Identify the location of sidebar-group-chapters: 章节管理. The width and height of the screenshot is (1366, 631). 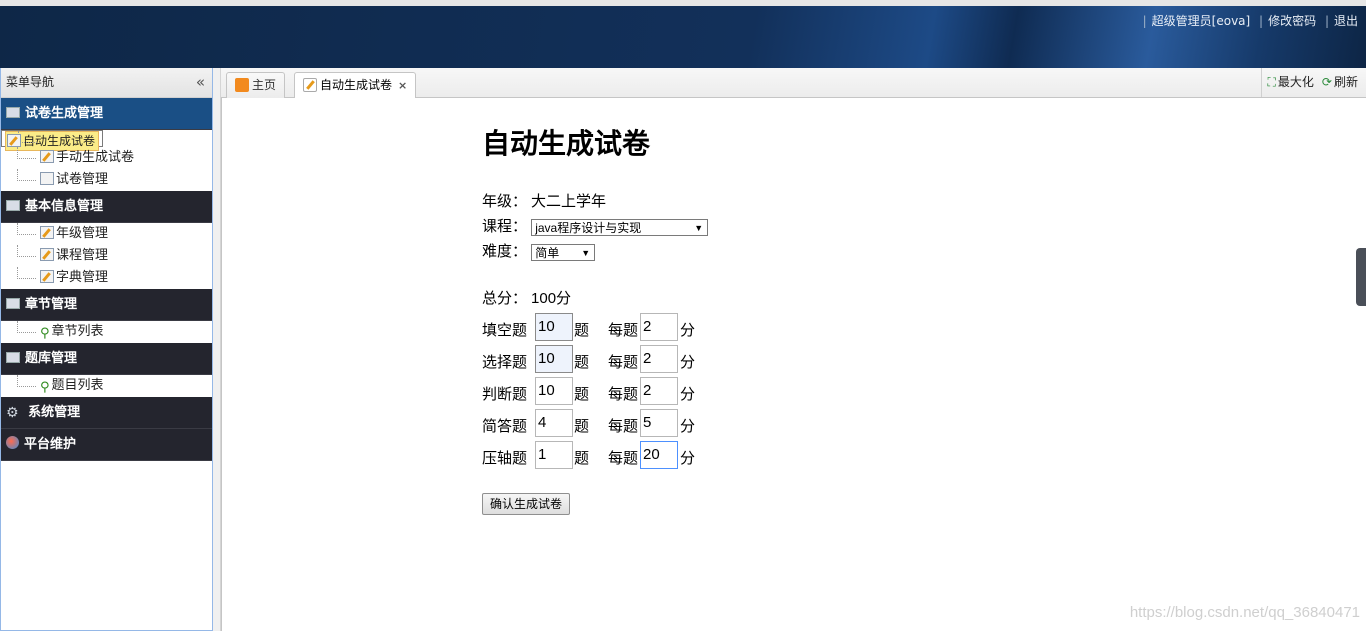
(106, 305).